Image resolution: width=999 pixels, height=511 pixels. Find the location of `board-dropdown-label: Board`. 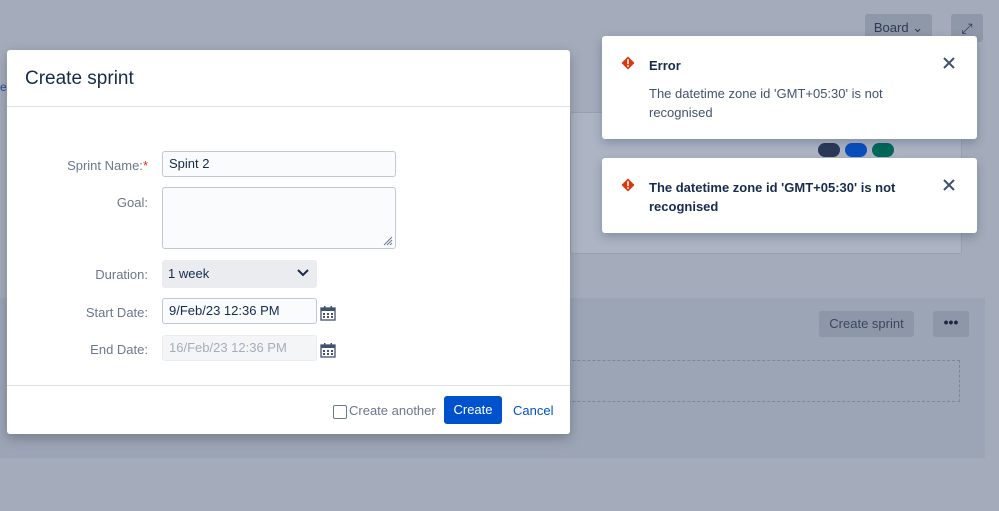

board-dropdown-label: Board is located at coordinates (891, 27).